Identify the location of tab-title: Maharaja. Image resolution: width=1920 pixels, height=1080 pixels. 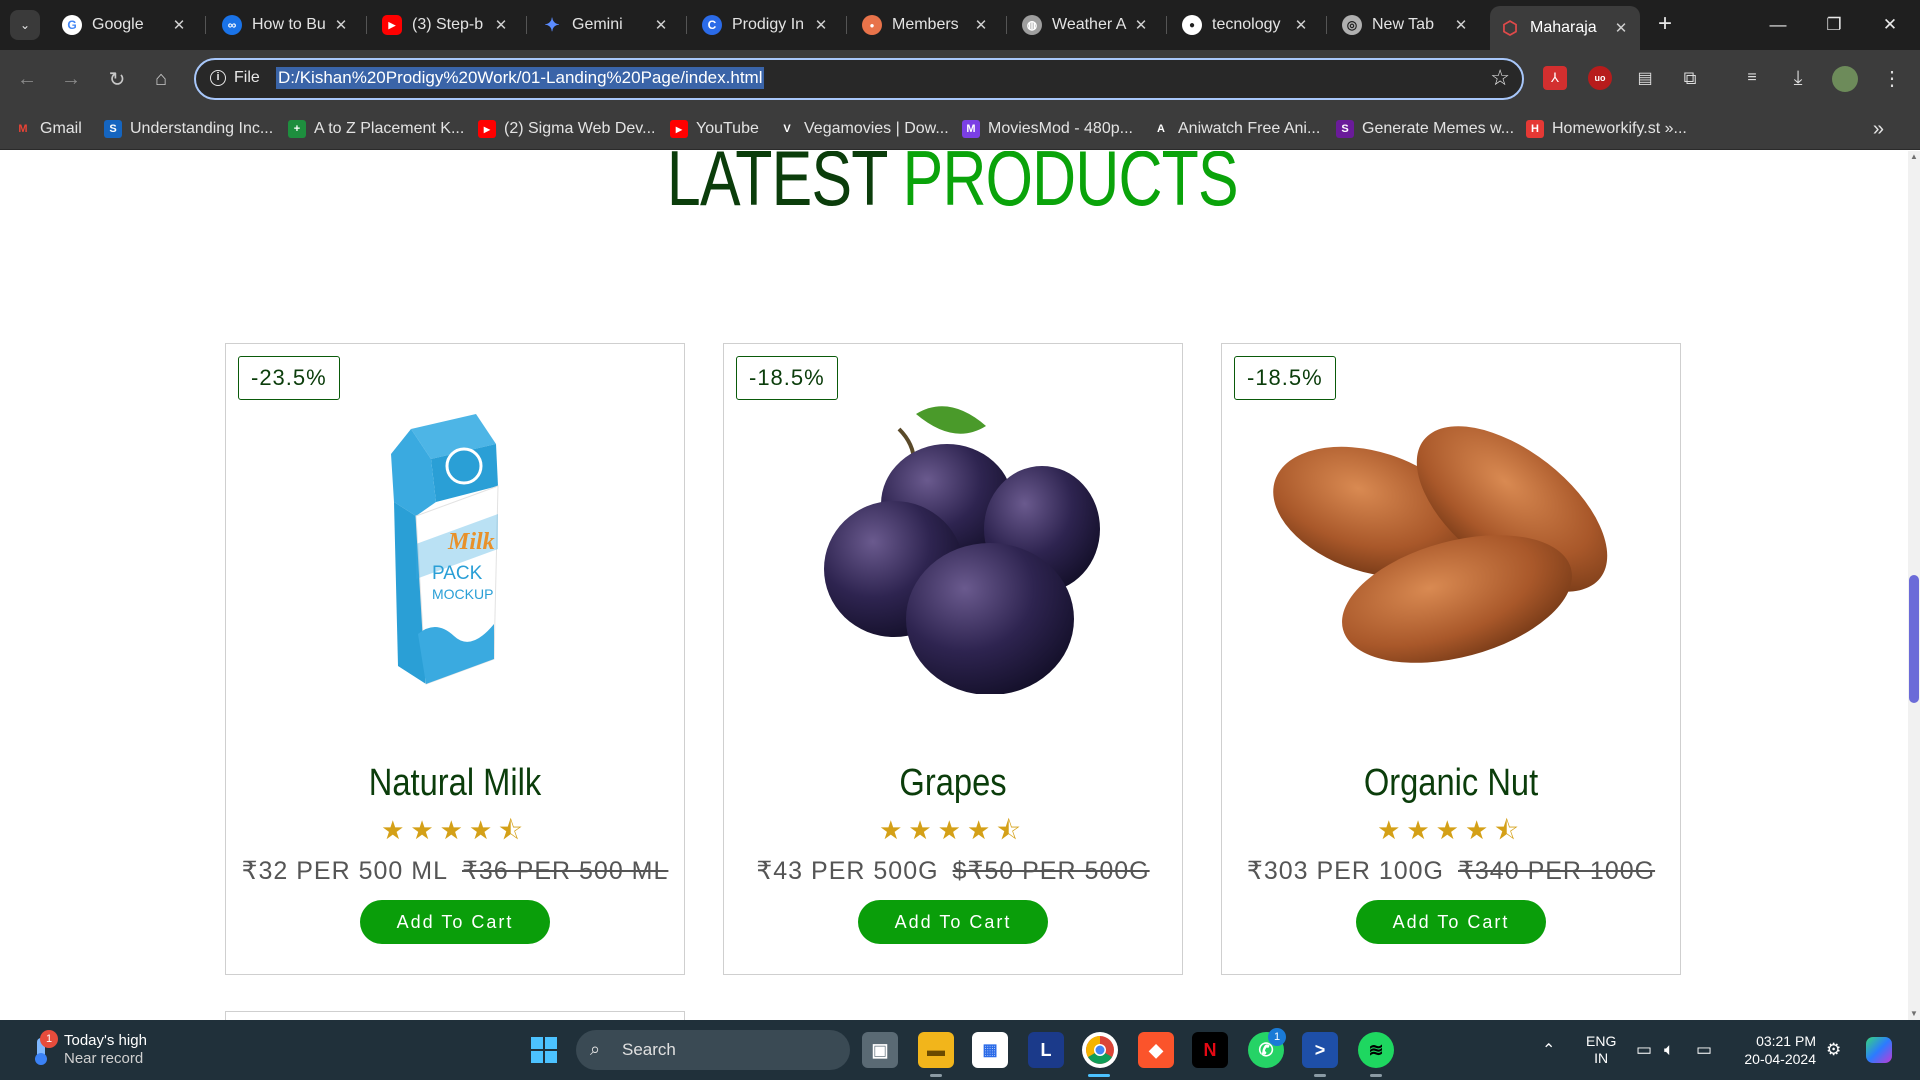
(1563, 27).